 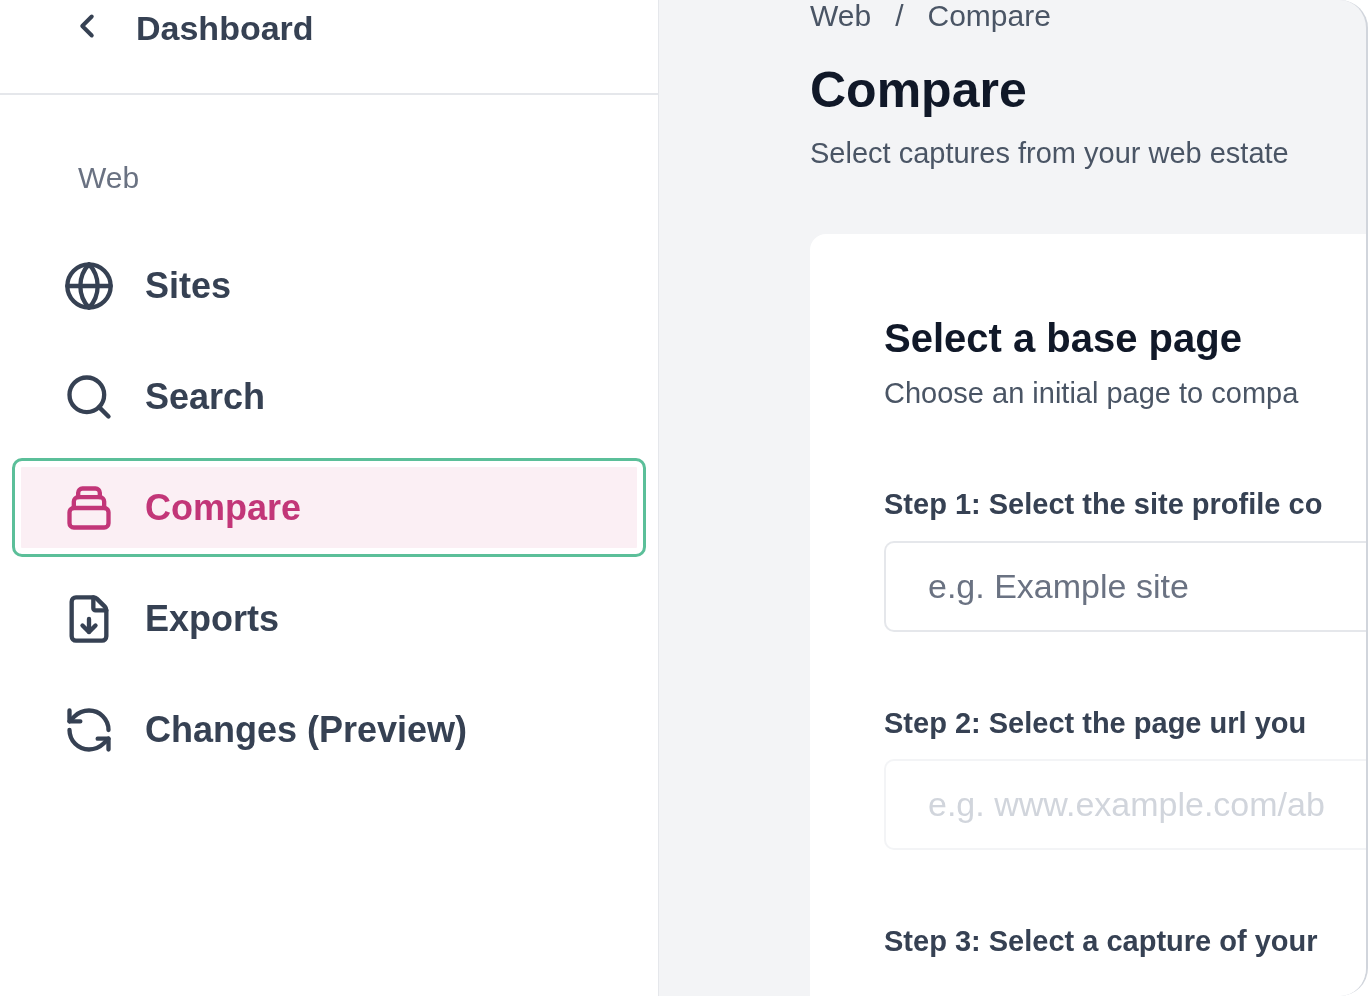 I want to click on breadcrumb-link: Compare, so click(x=989, y=16).